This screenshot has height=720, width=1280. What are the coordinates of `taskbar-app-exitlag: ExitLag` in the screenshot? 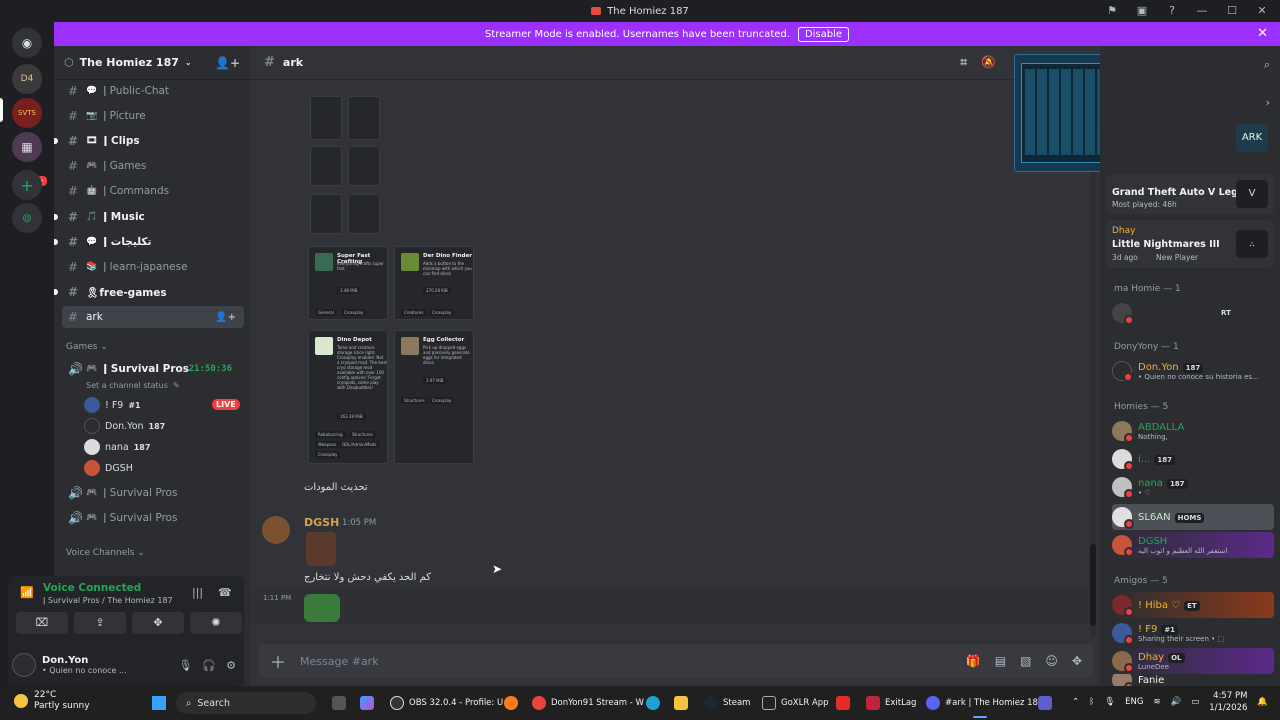 It's located at (891, 703).